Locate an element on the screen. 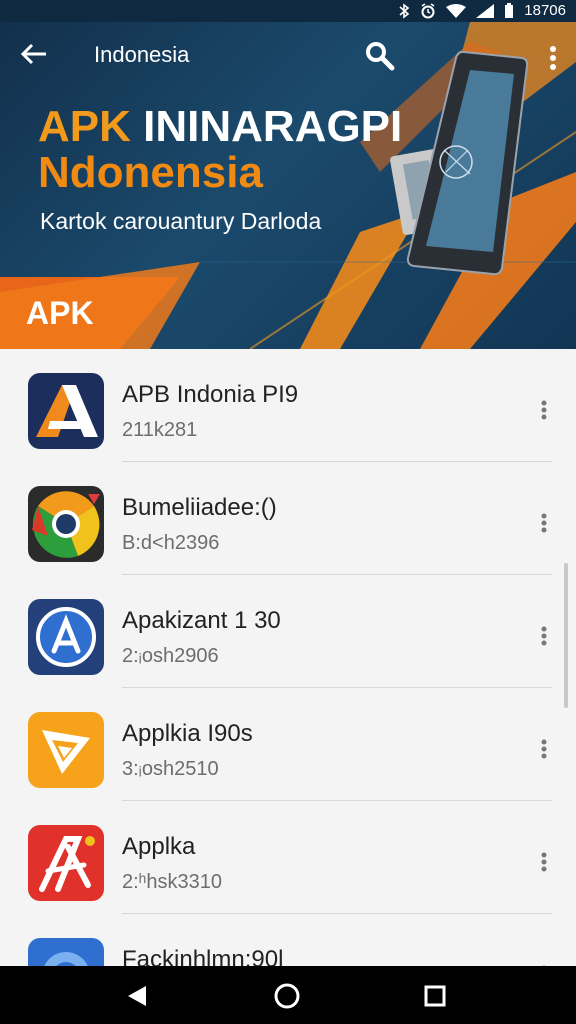 The width and height of the screenshot is (576, 1024). chrome-like-icon is located at coordinates (66, 524).